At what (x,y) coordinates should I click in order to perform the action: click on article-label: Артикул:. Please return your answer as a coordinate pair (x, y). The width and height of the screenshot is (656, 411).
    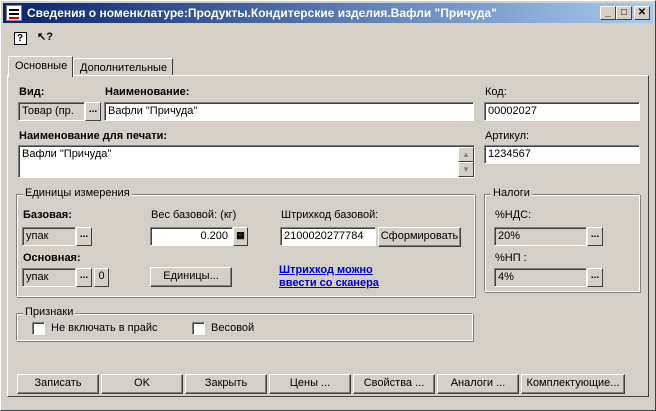
    Looking at the image, I should click on (507, 136).